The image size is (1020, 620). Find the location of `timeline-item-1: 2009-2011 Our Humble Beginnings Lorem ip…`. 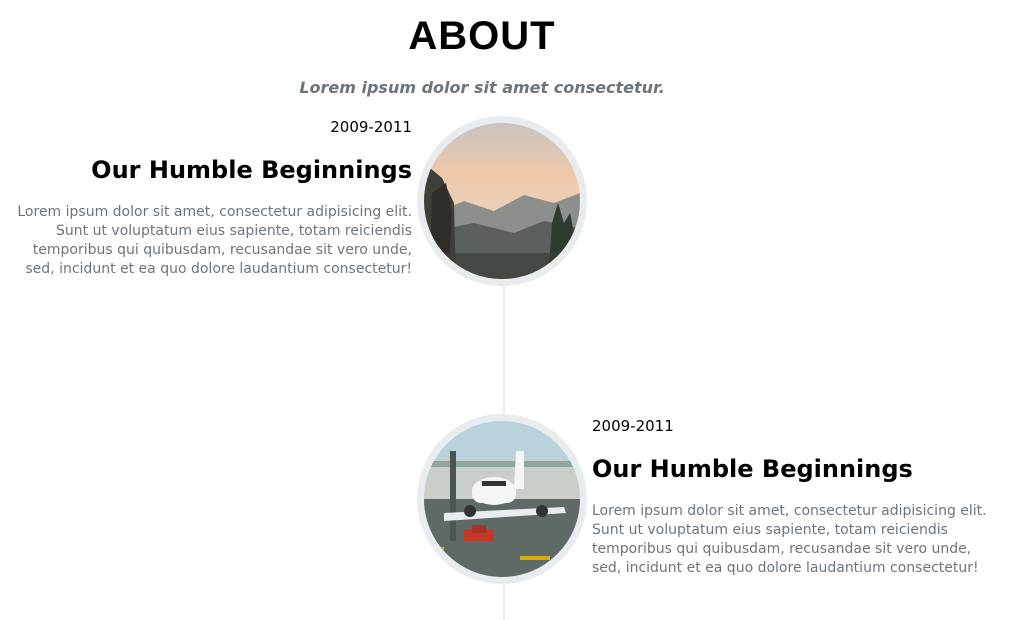

timeline-item-1: 2009-2011 Our Humble Beginnings Lorem ip… is located at coordinates (212, 198).